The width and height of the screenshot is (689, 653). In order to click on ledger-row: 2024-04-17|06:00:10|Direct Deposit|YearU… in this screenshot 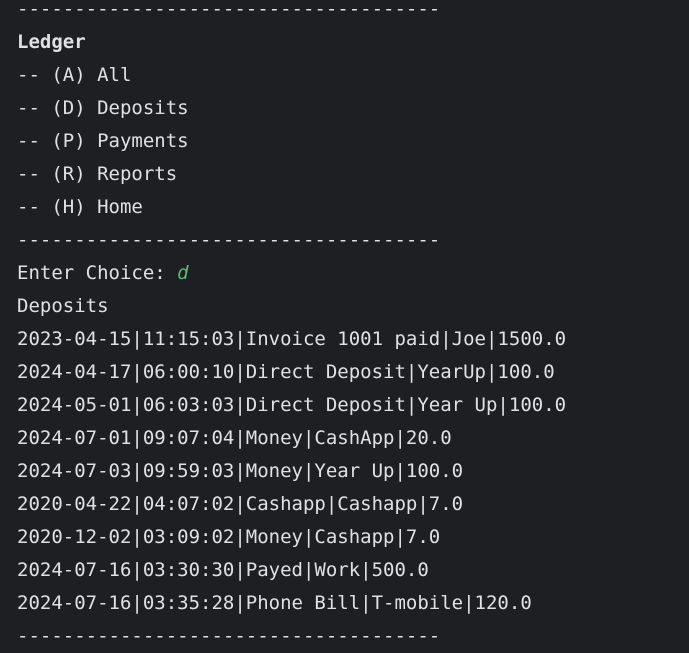, I will do `click(286, 372)`.